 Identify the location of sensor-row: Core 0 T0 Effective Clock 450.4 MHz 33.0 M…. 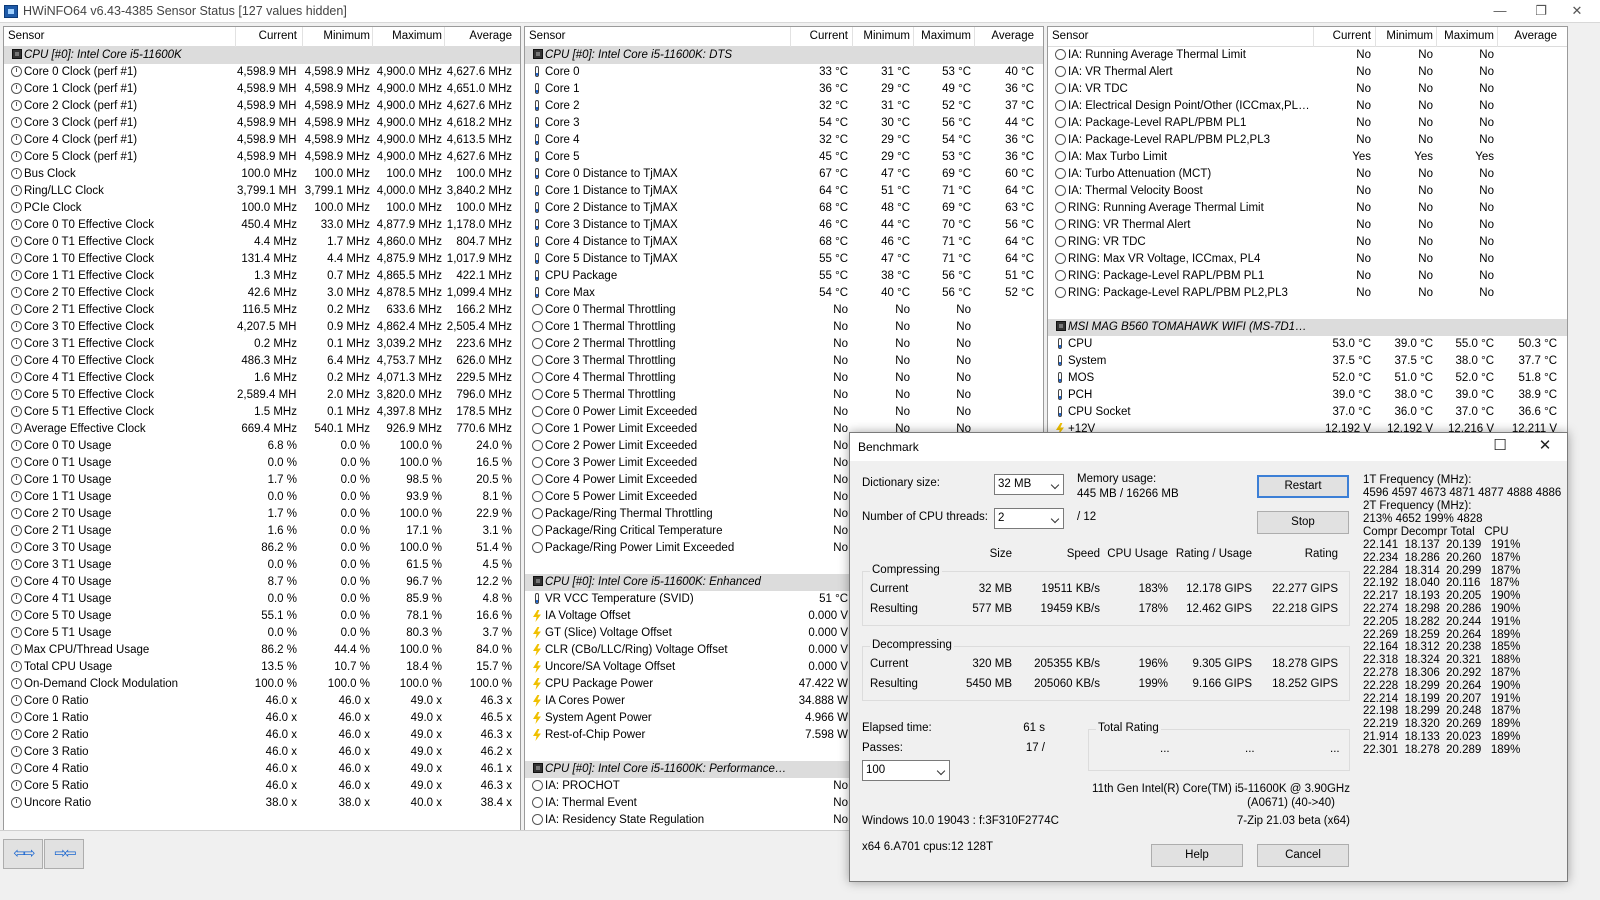
(262, 225).